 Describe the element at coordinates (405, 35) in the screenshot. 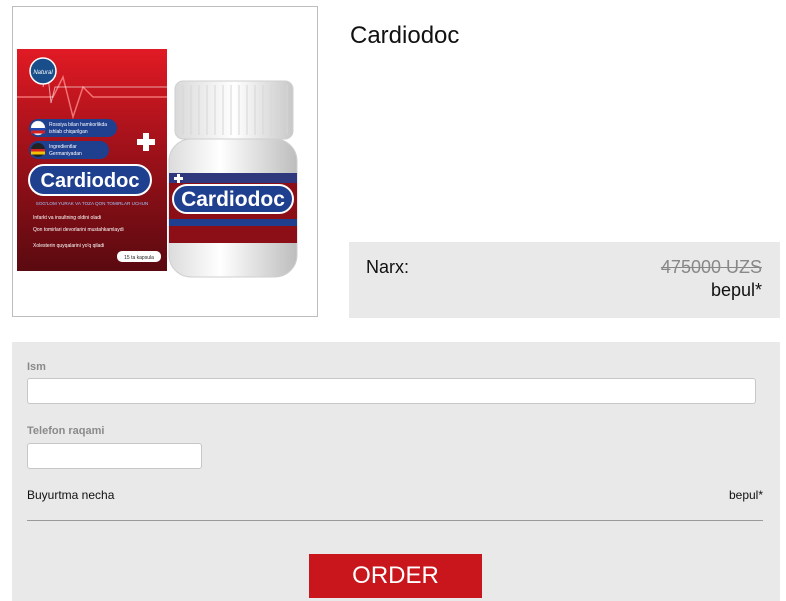

I see `product-title: Cardiodoc` at that location.